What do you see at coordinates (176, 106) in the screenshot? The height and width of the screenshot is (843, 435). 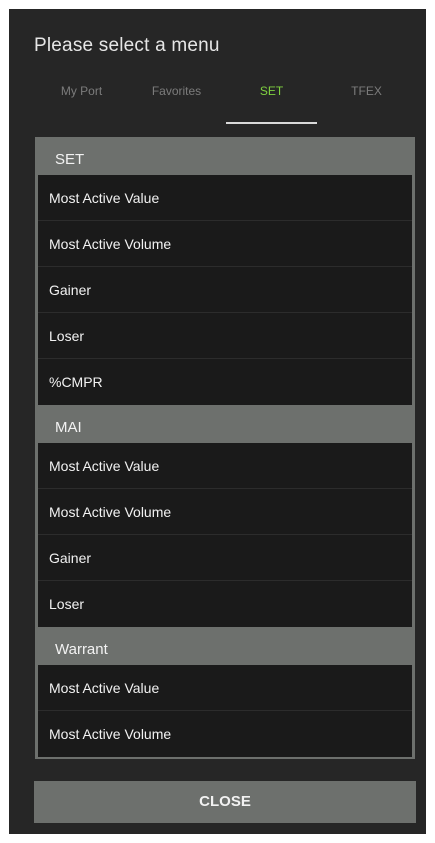 I see `tab-favorites: Favorites` at bounding box center [176, 106].